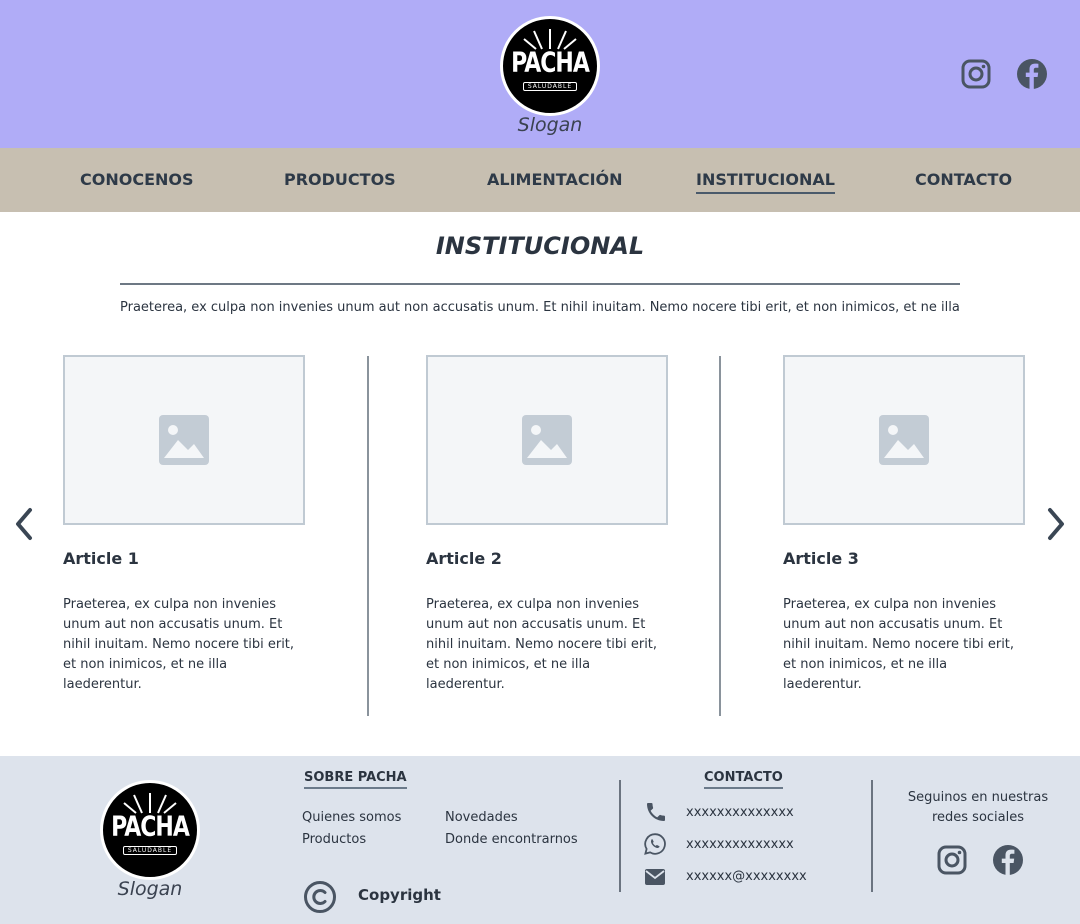  Describe the element at coordinates (746, 876) in the screenshot. I see `contact-email: xxxxxx@xxxxxxxx` at that location.